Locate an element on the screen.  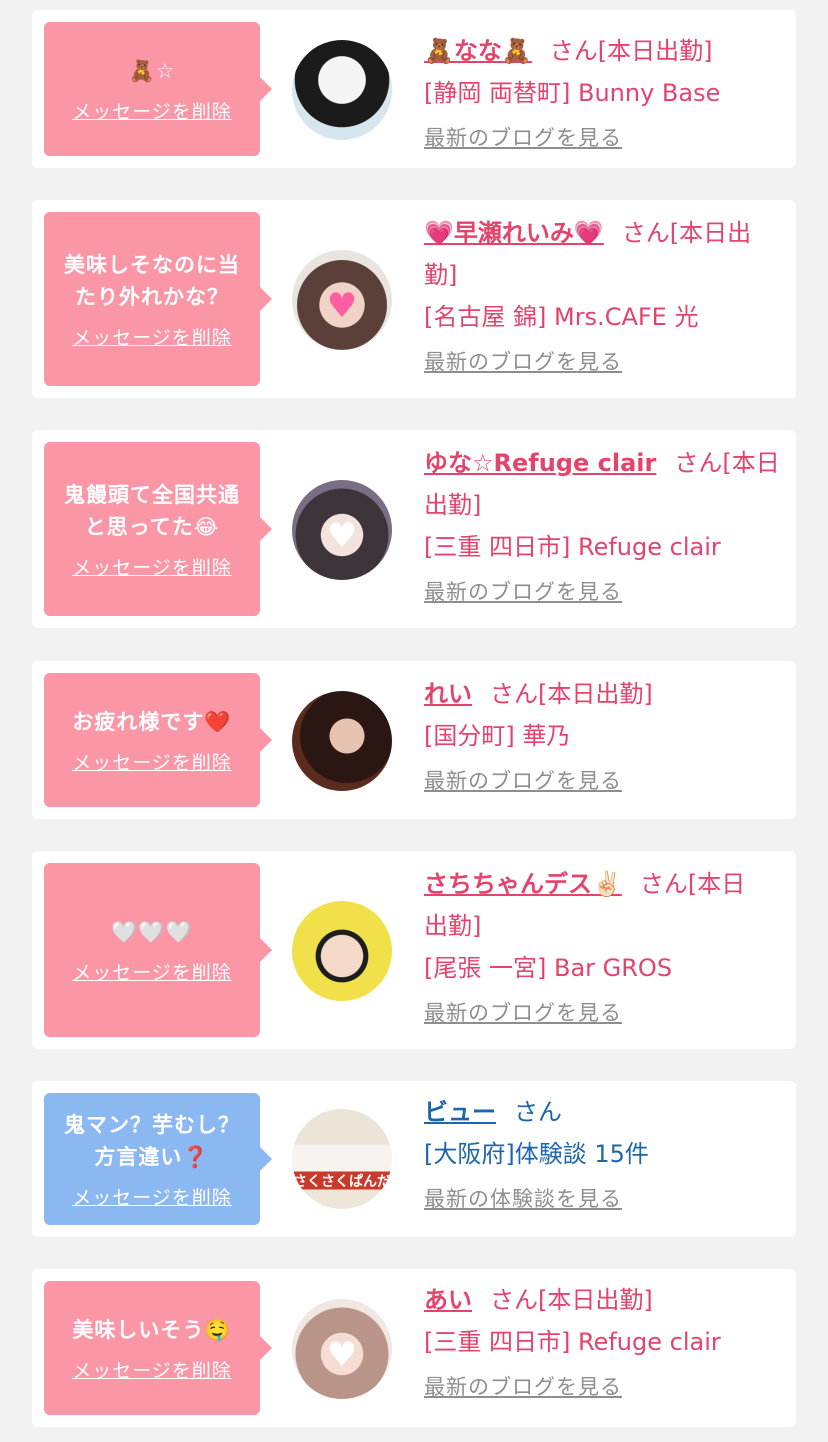
sender-name-link: ゆな☆Refuge clair is located at coordinates (540, 463).